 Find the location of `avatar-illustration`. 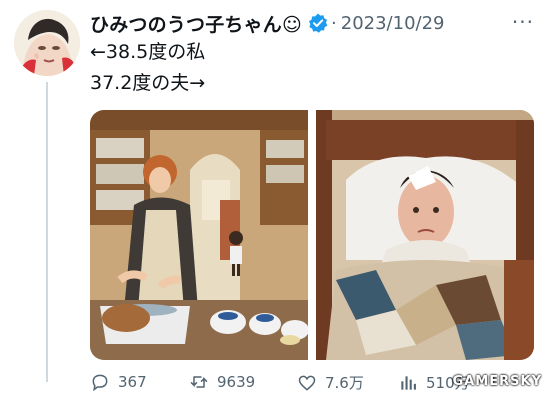

avatar-illustration is located at coordinates (47, 43).